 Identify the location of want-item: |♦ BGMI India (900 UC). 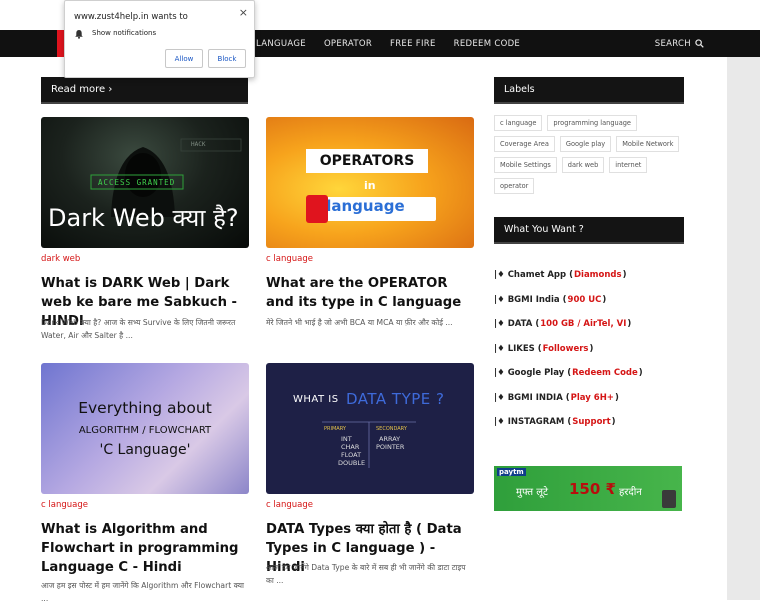
(594, 300).